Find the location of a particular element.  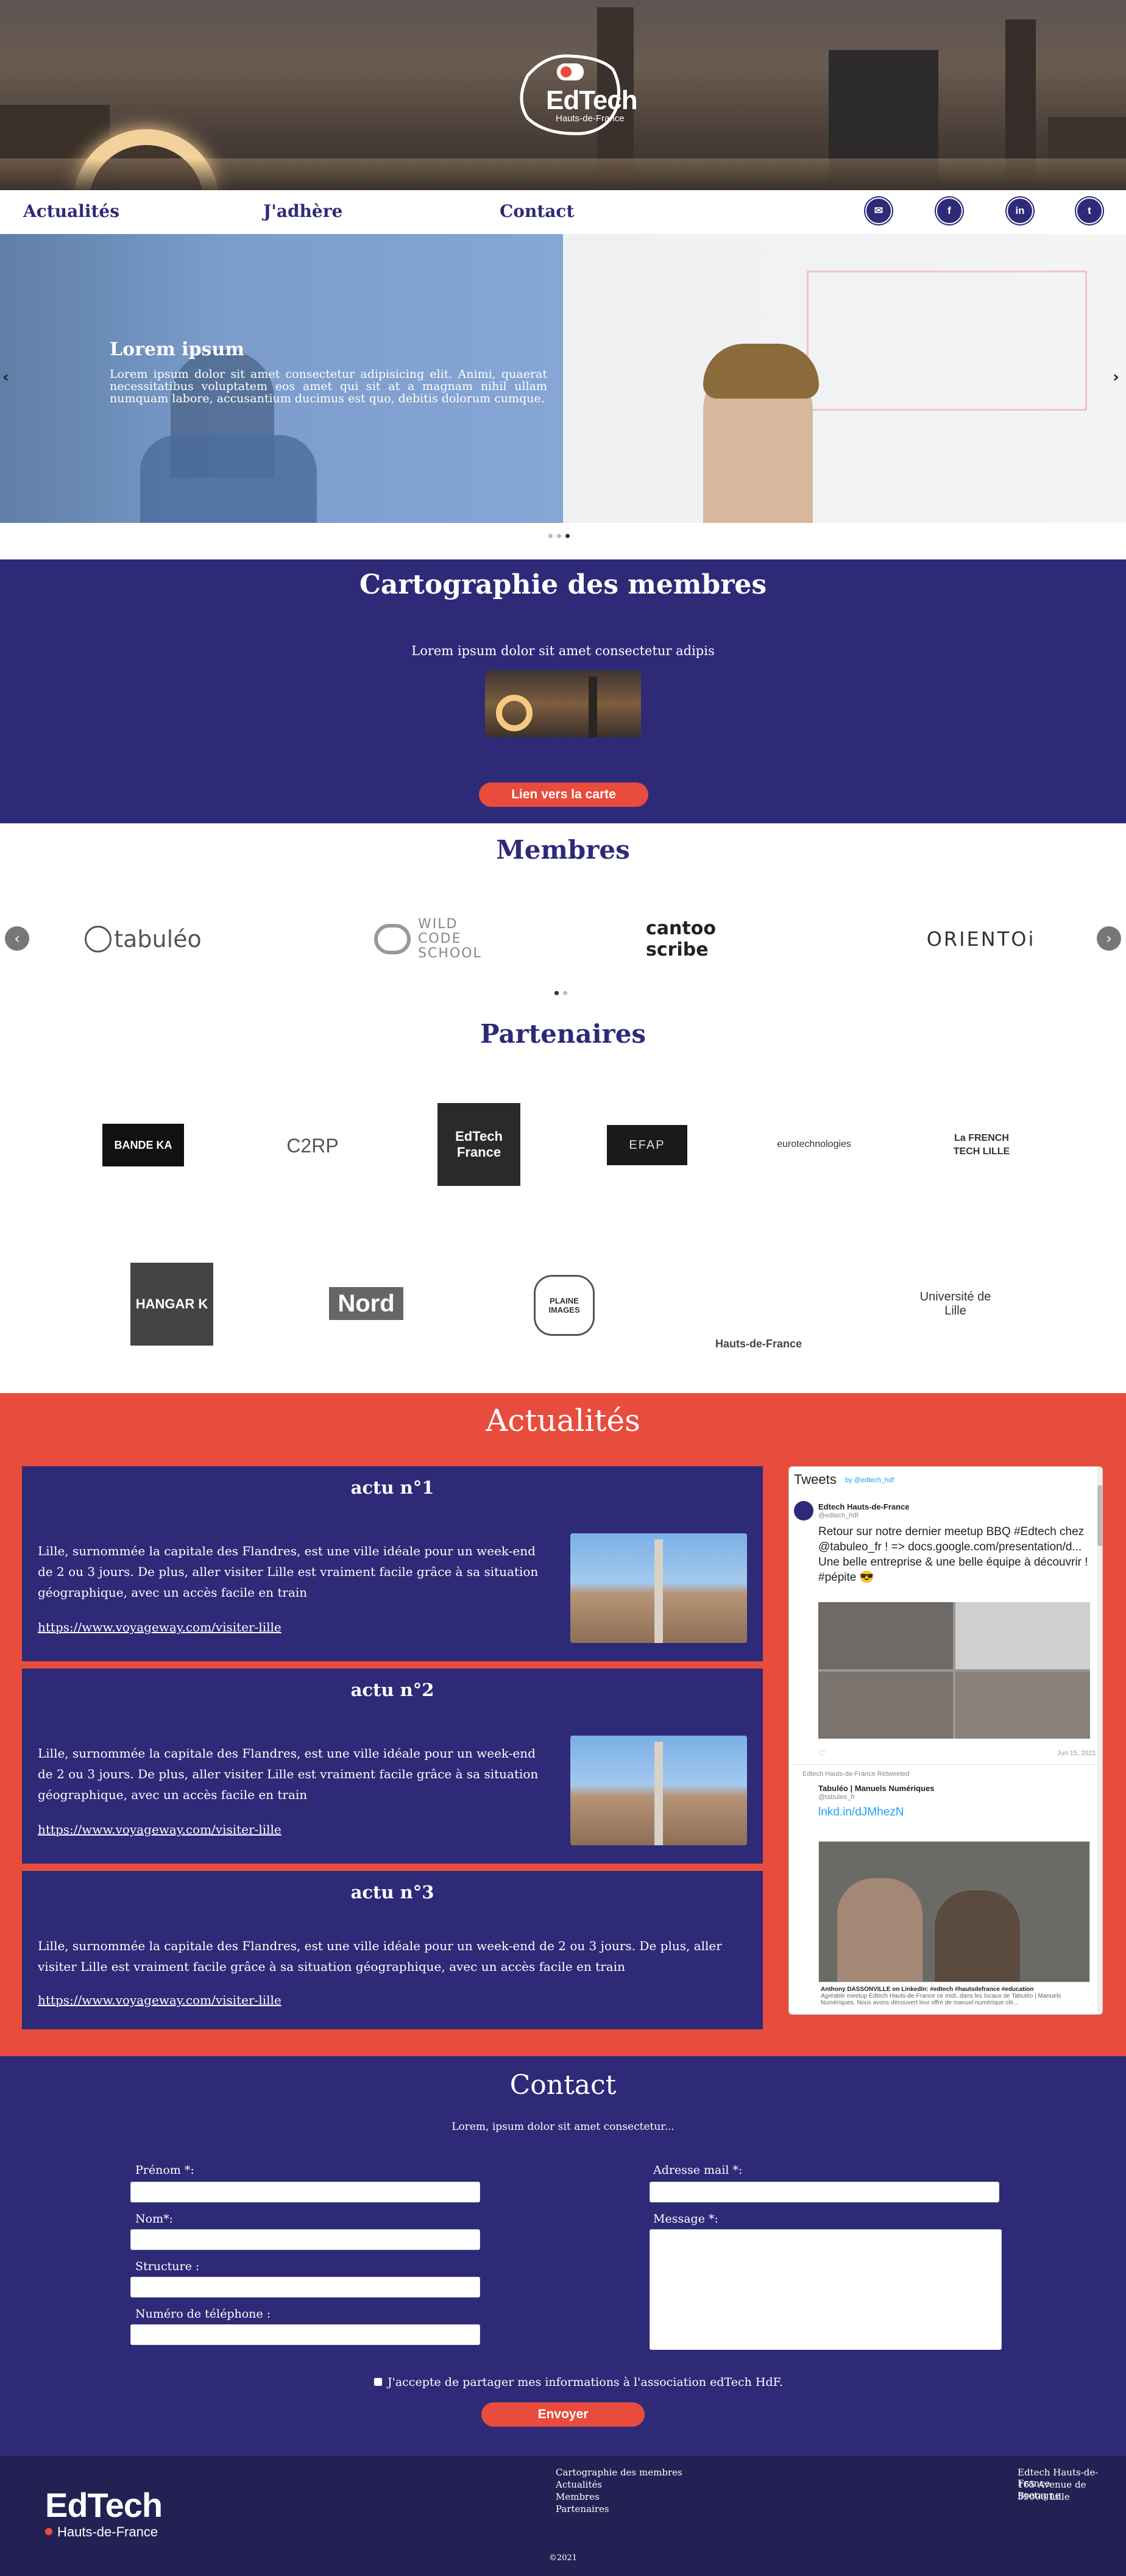

membres-dot is located at coordinates (565, 993).